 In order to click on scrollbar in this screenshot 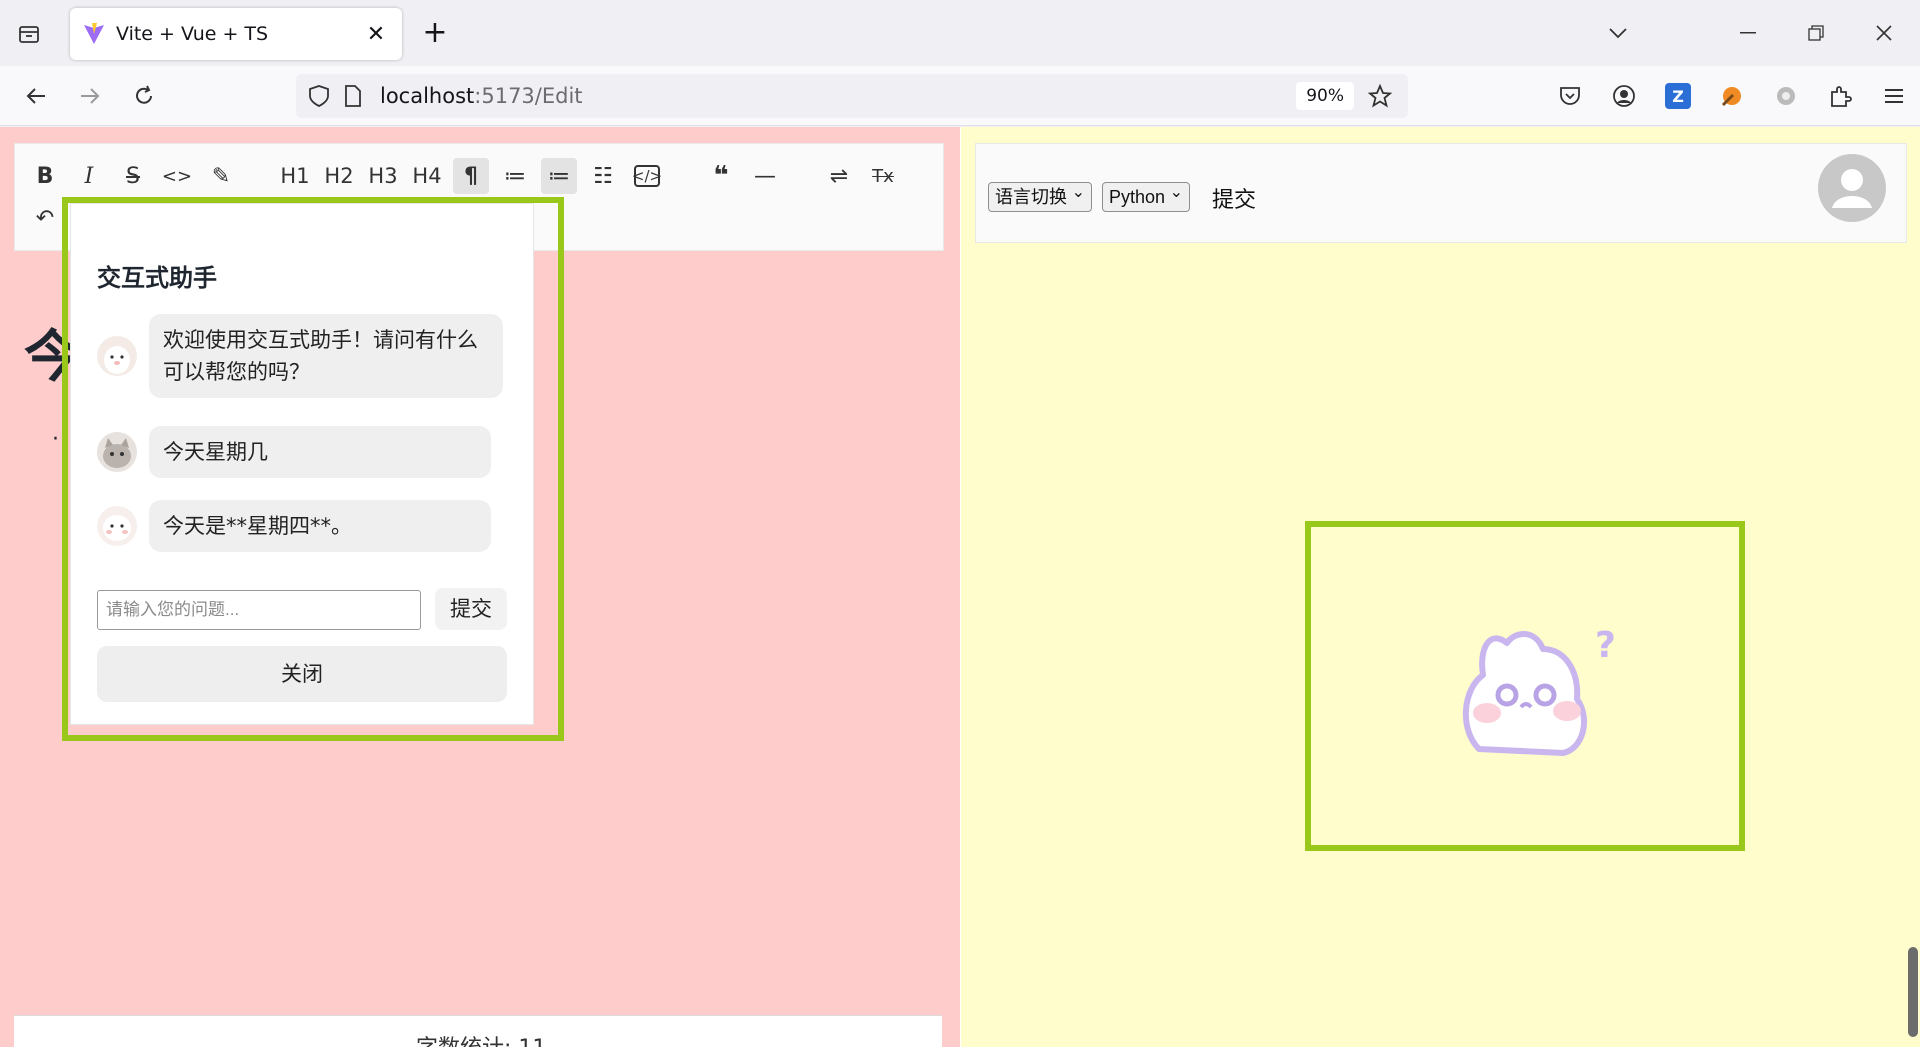, I will do `click(1913, 992)`.